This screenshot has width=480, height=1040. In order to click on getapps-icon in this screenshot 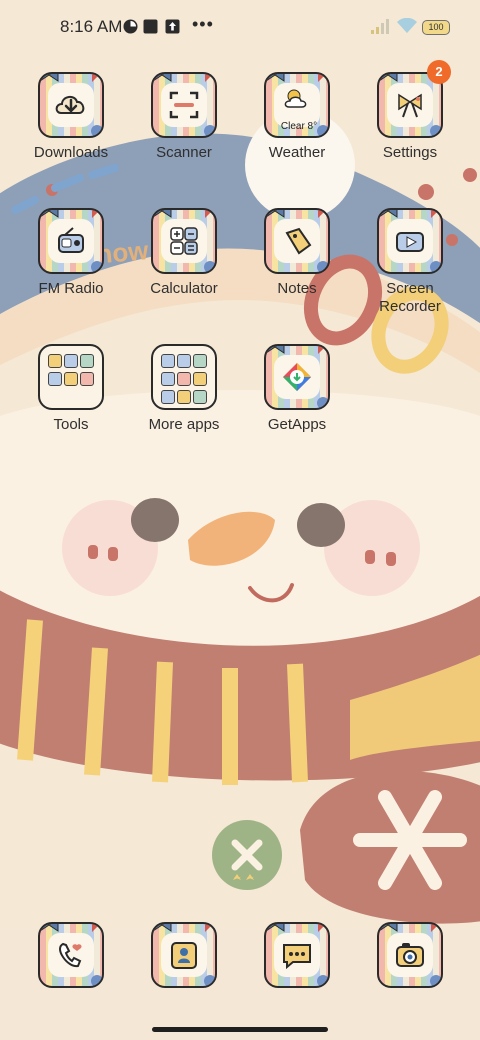, I will do `click(297, 377)`.